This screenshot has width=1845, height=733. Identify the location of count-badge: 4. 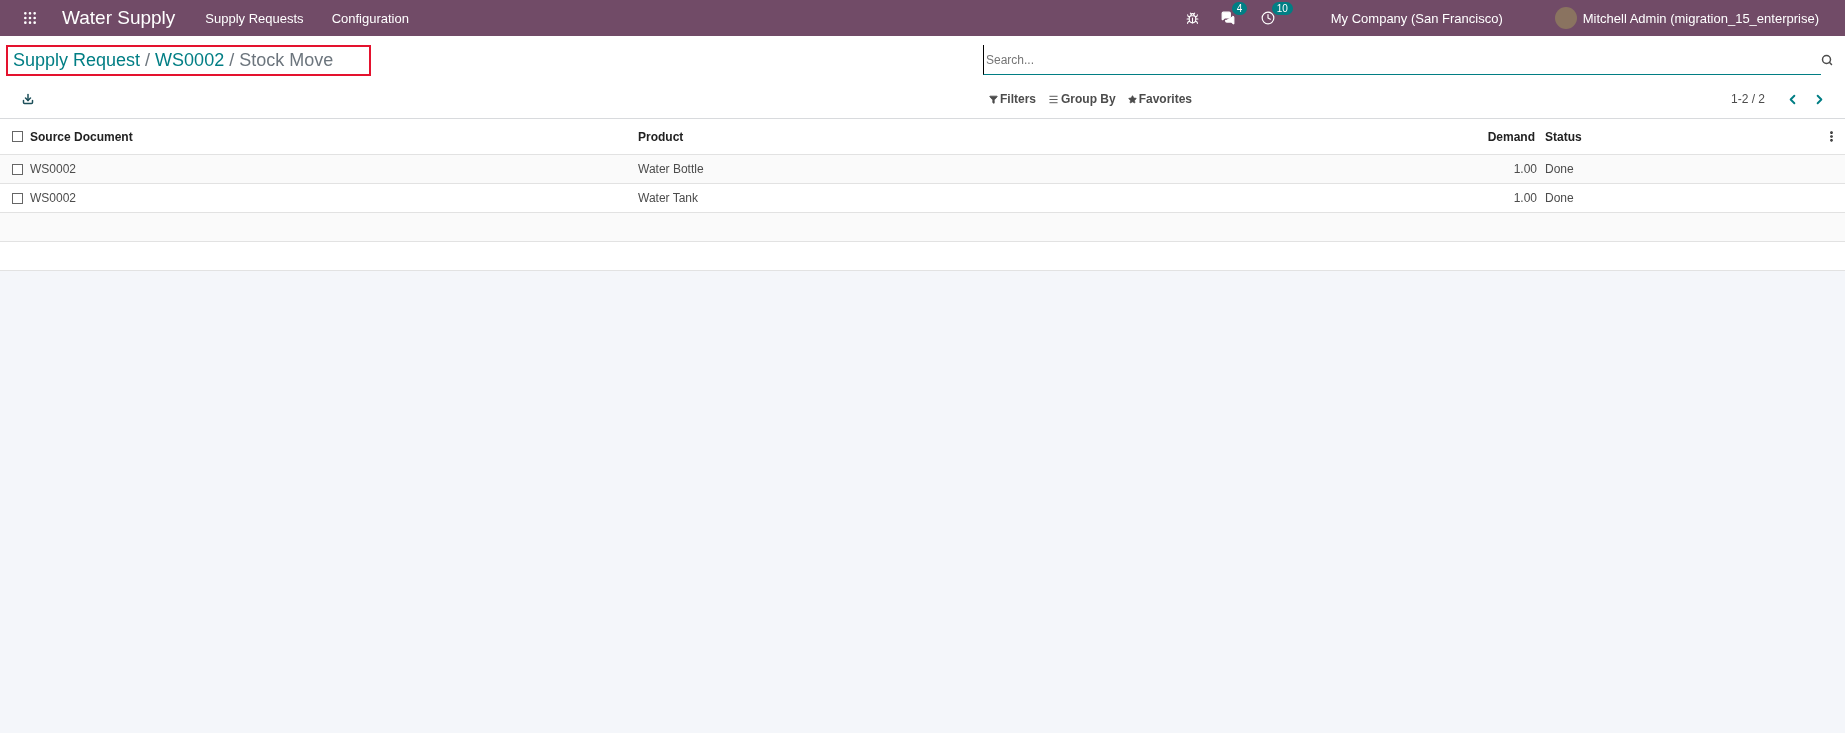
(1239, 8).